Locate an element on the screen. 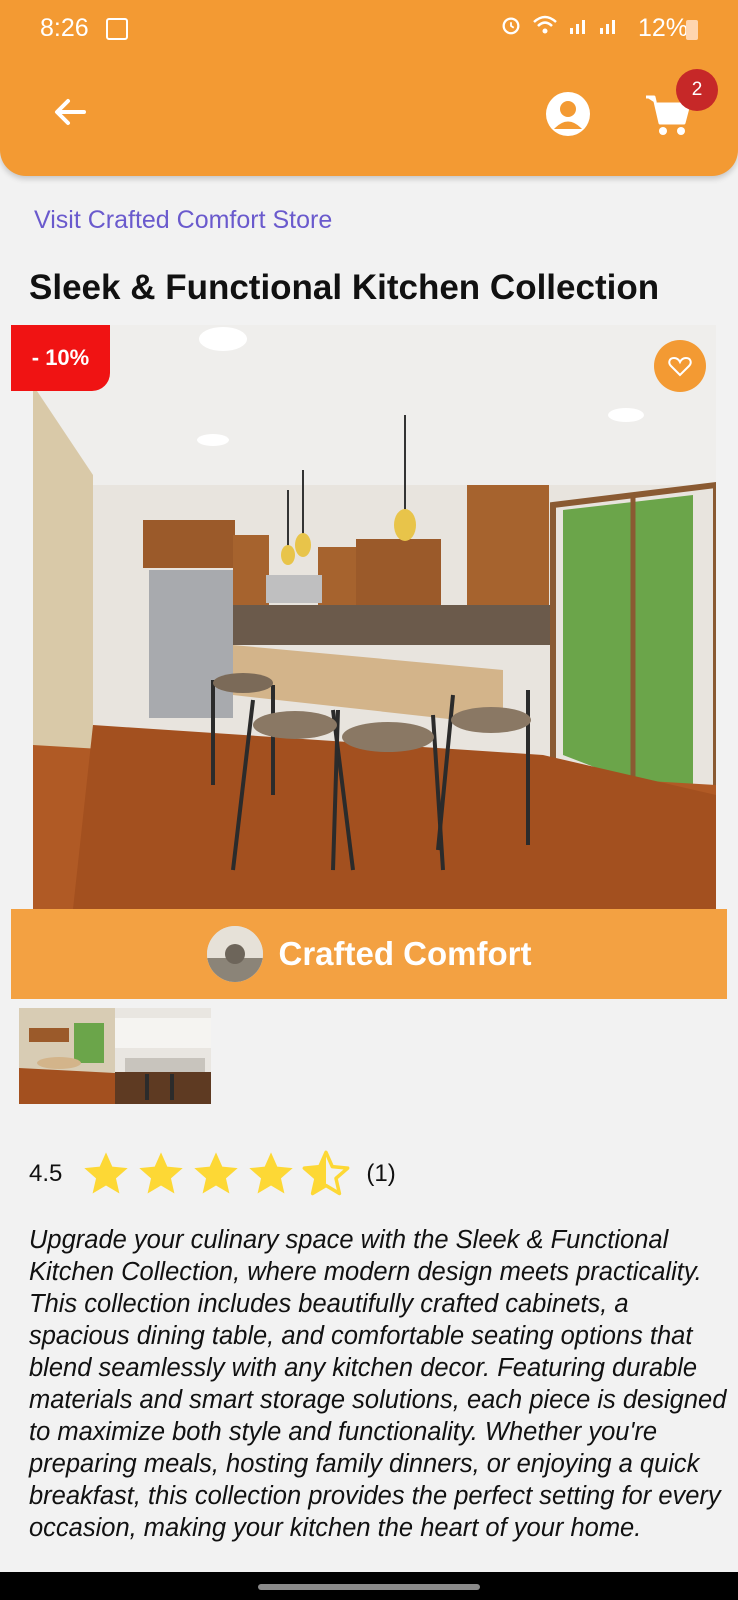 The image size is (738, 1600). half-star-icon is located at coordinates (326, 1173).